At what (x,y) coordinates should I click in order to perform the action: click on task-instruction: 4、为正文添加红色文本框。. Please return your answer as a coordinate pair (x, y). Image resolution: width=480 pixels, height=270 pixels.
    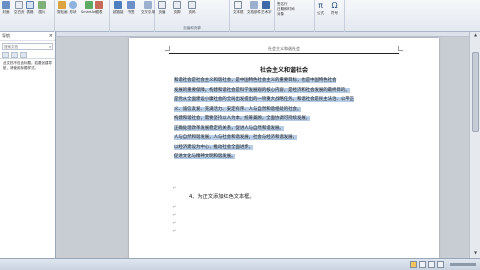
    Looking at the image, I should click on (222, 196).